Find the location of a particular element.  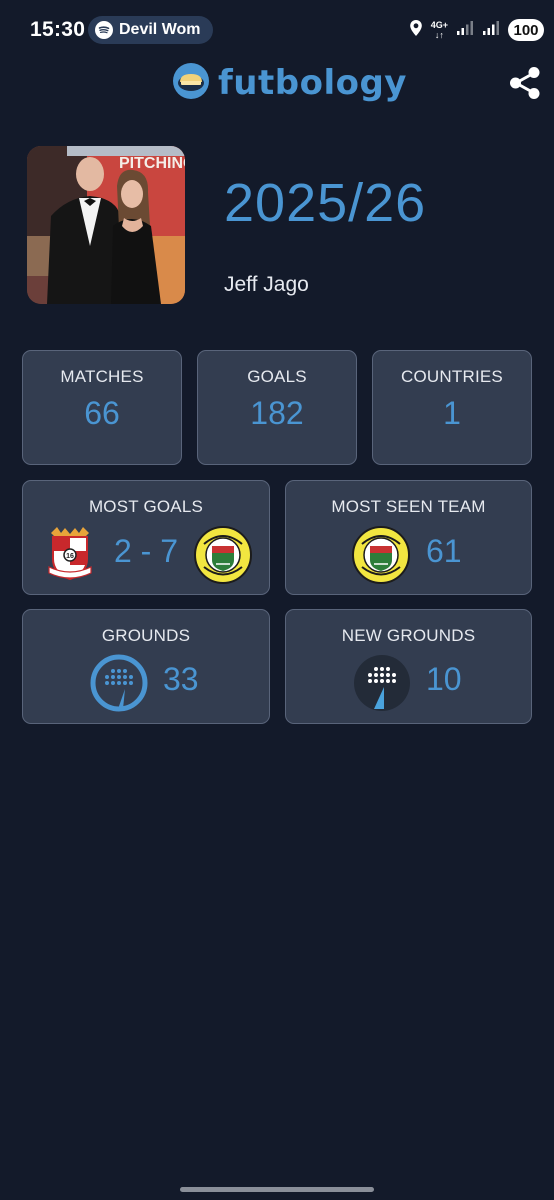

new-grounds-value: 10 is located at coordinates (444, 679).